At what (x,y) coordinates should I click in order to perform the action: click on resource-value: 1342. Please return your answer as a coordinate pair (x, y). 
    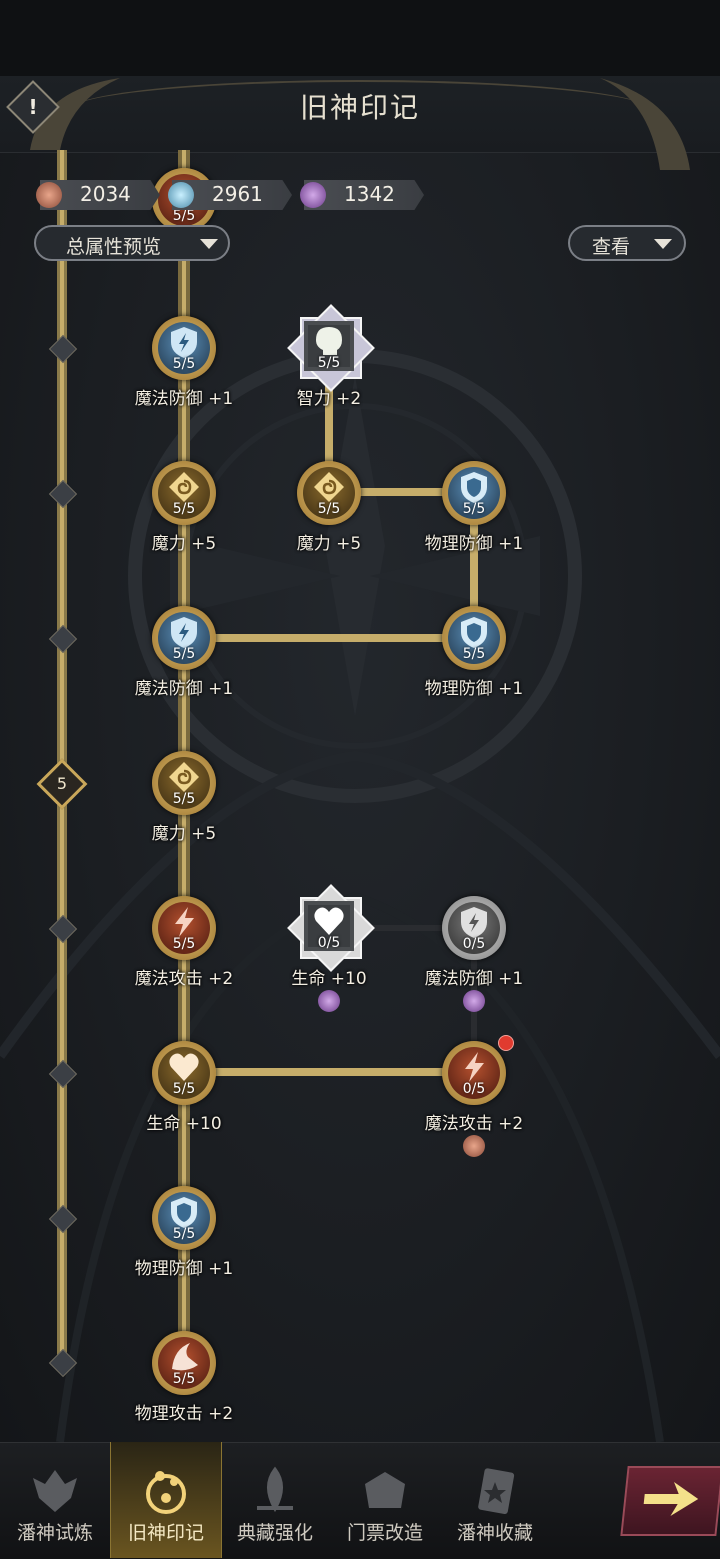
    Looking at the image, I should click on (369, 194).